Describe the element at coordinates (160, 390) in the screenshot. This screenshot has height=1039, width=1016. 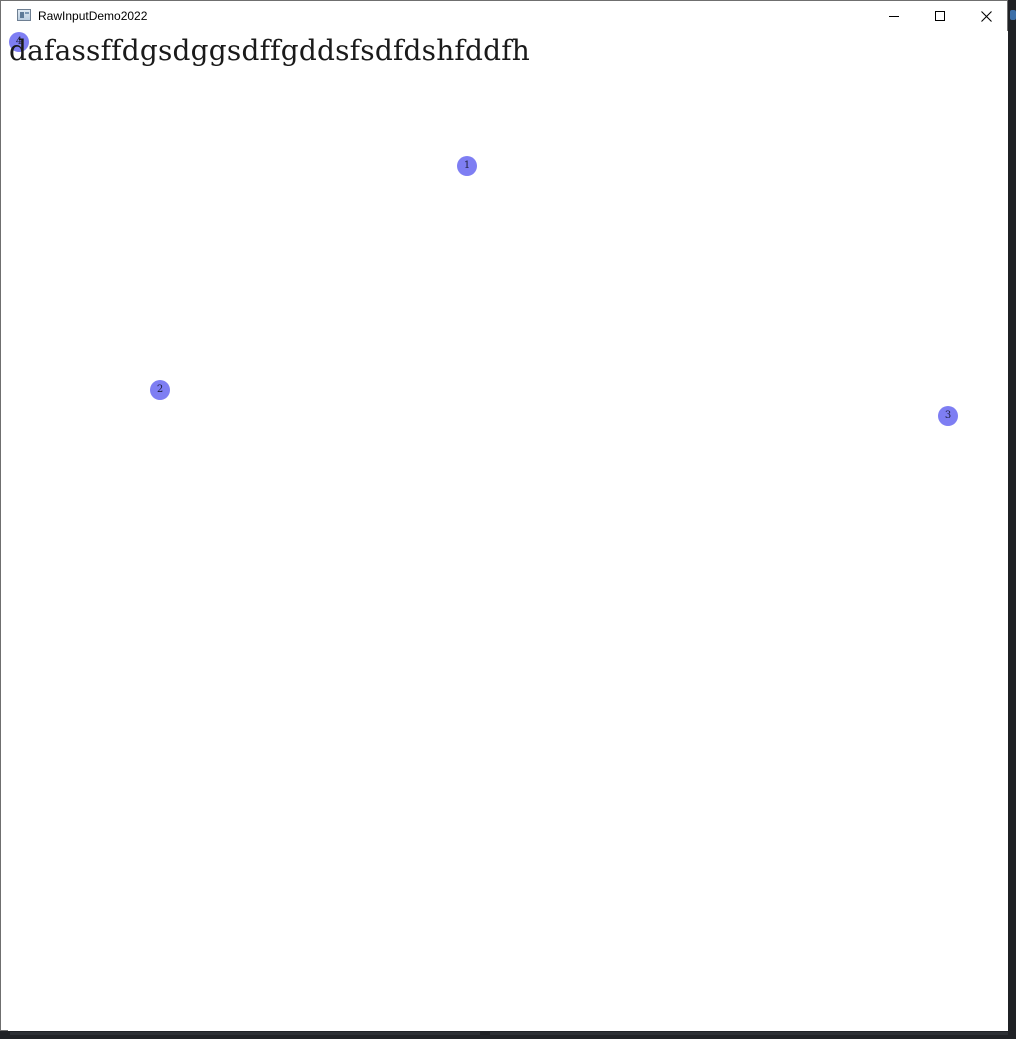
I see `pointer-marker-2: 2` at that location.